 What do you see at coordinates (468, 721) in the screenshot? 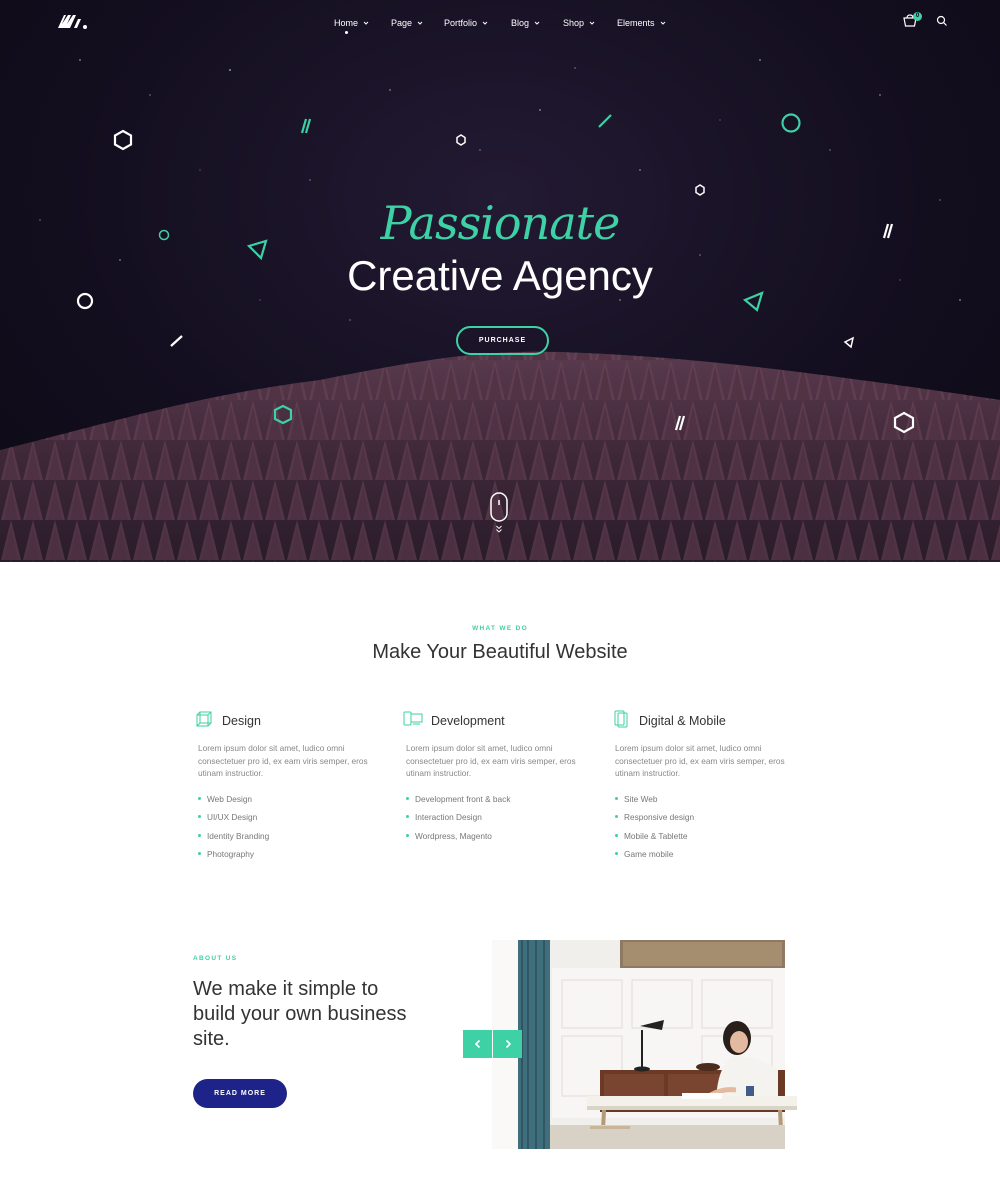
I see `service-title: Development` at bounding box center [468, 721].